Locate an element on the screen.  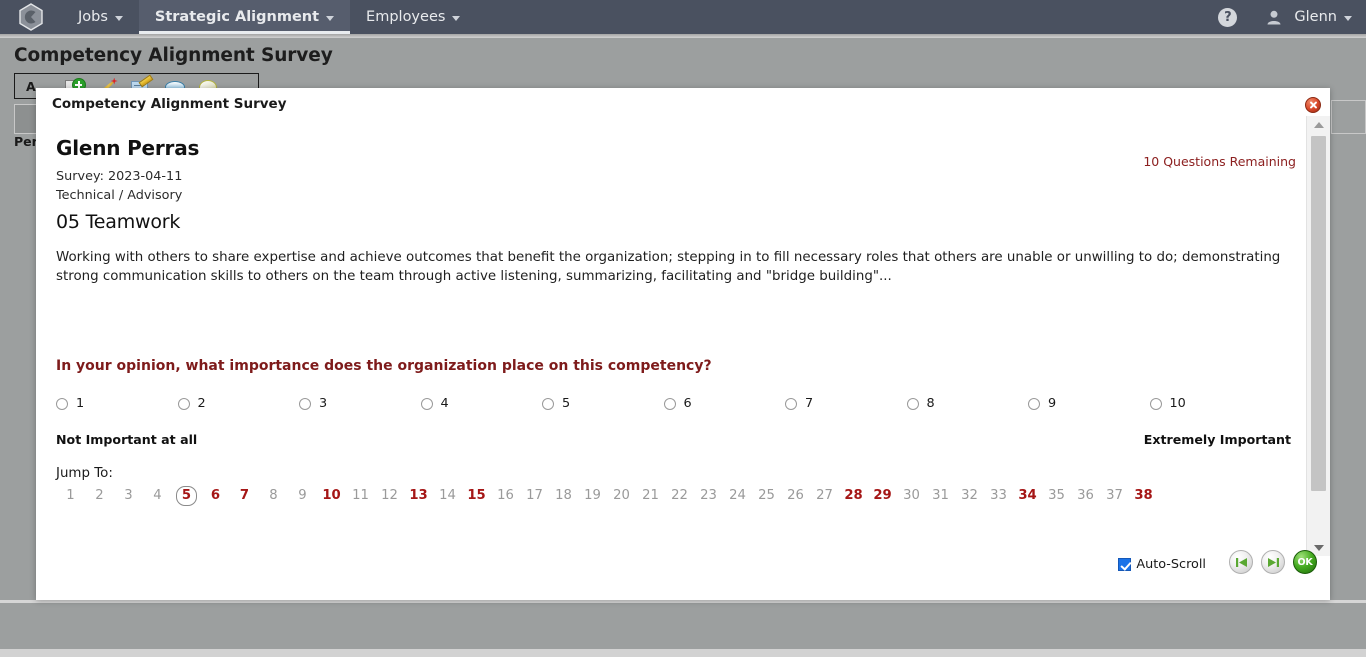
rating-option-7: 7 is located at coordinates (799, 403).